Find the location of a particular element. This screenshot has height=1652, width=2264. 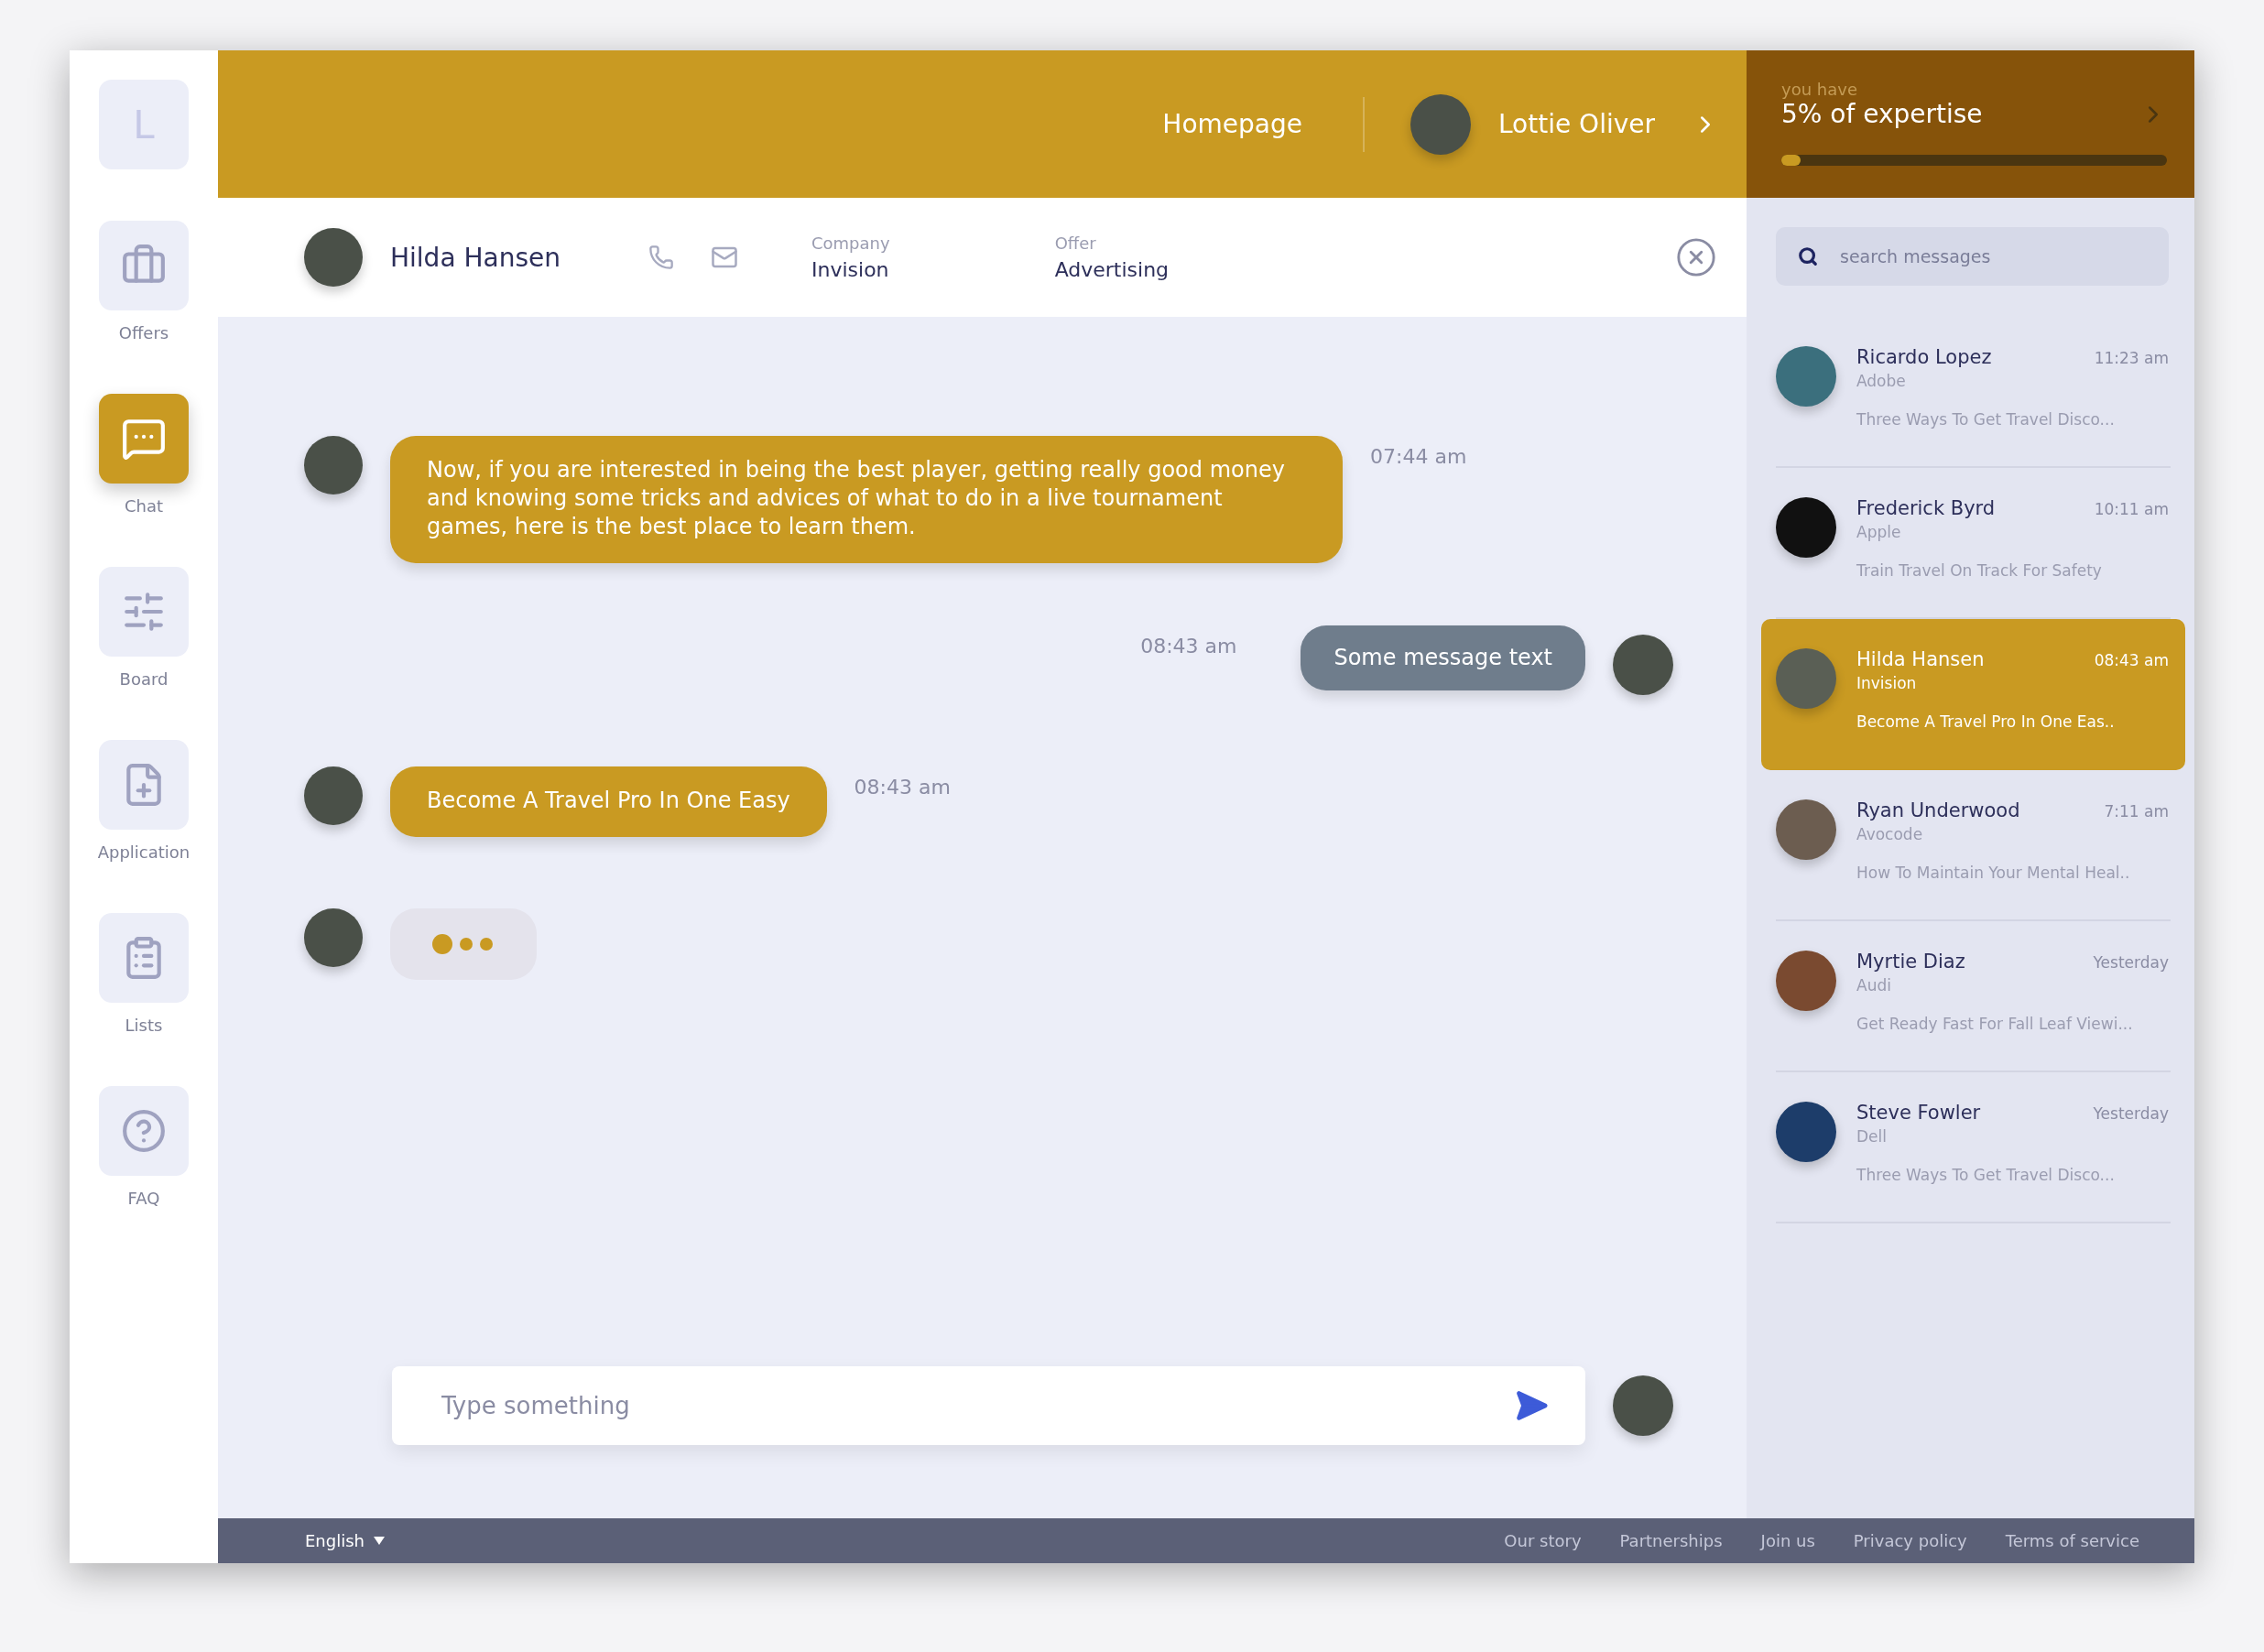

footer-link: Our story is located at coordinates (1543, 1541).